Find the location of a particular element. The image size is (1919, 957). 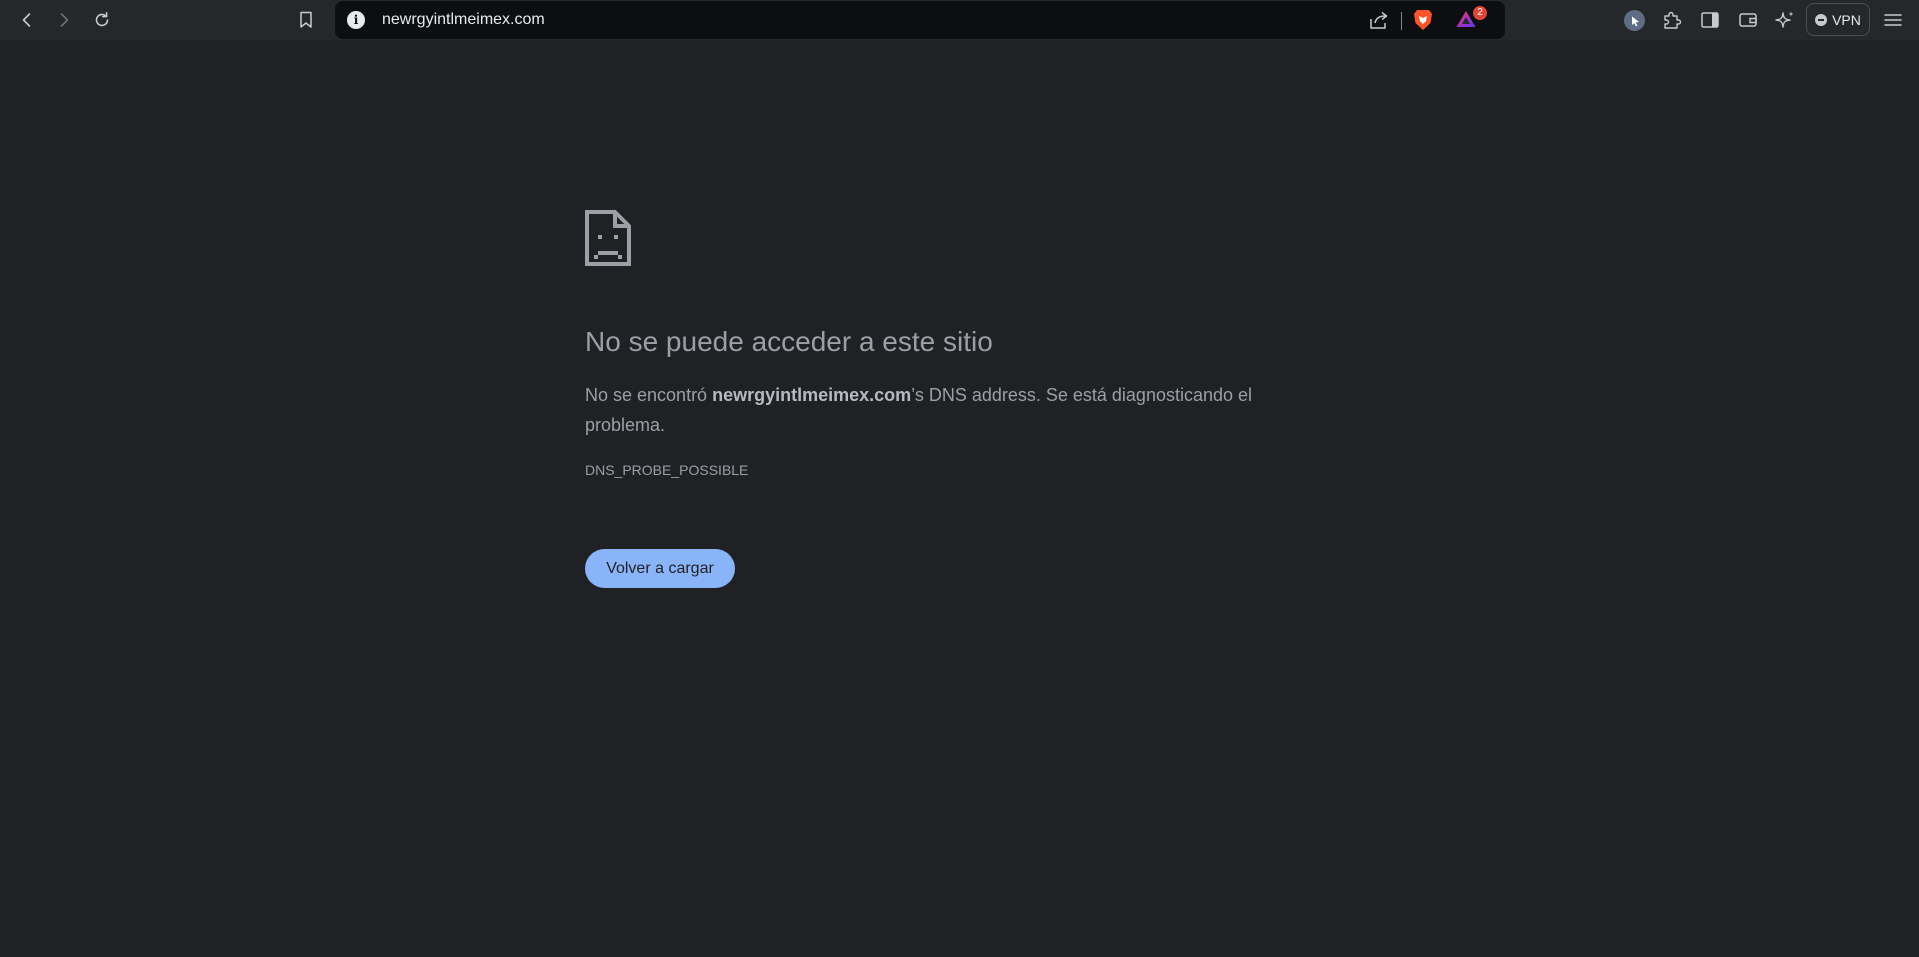

error-title: No se puede acceder a este sitio is located at coordinates (789, 341).